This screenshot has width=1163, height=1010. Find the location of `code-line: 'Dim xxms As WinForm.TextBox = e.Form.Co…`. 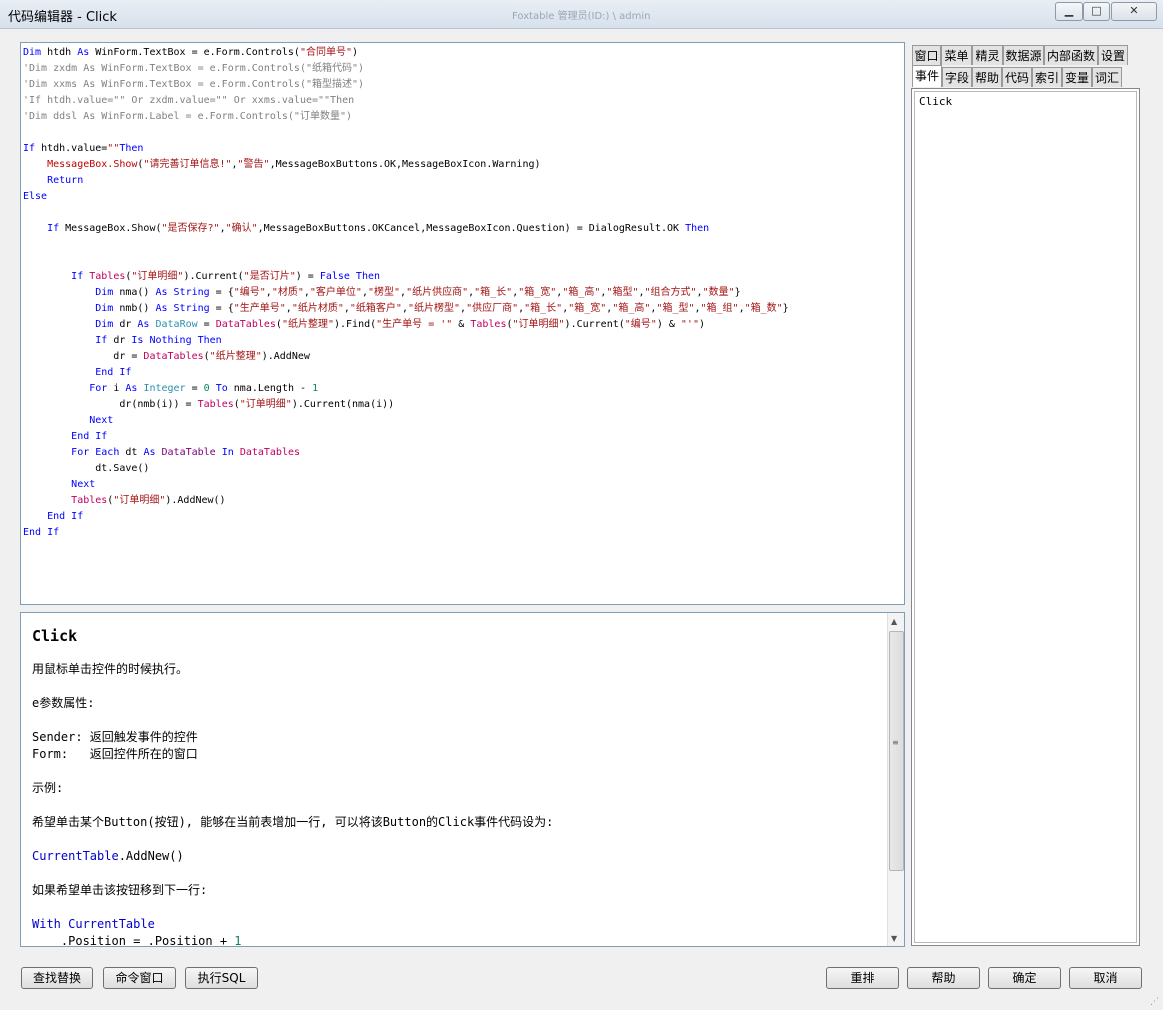

code-line: 'Dim xxms As WinForm.TextBox = e.Form.Co… is located at coordinates (463, 85).